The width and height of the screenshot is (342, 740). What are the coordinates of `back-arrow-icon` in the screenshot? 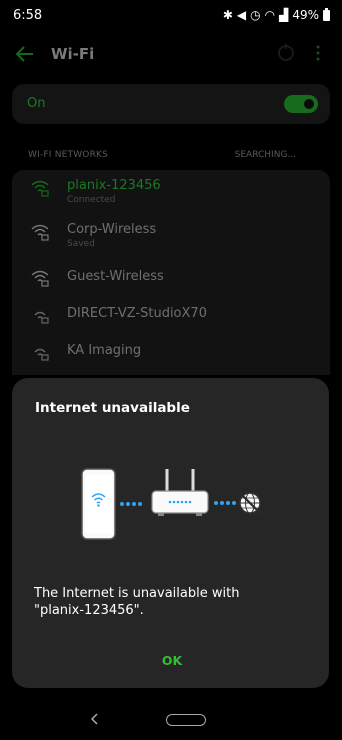 It's located at (25, 54).